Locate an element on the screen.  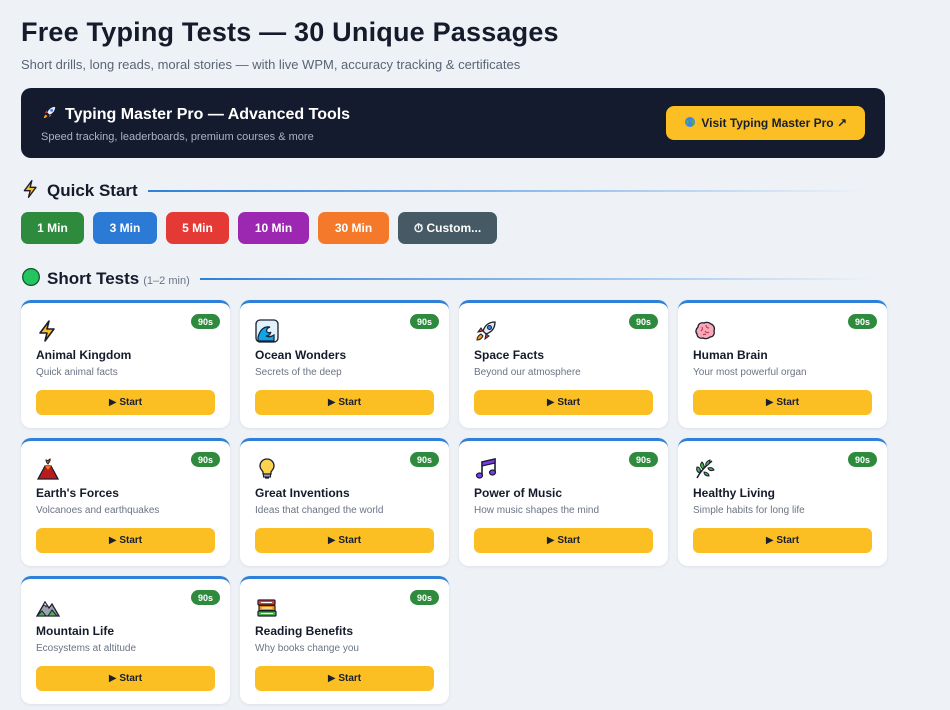
lightbulb-icon is located at coordinates (267, 469).